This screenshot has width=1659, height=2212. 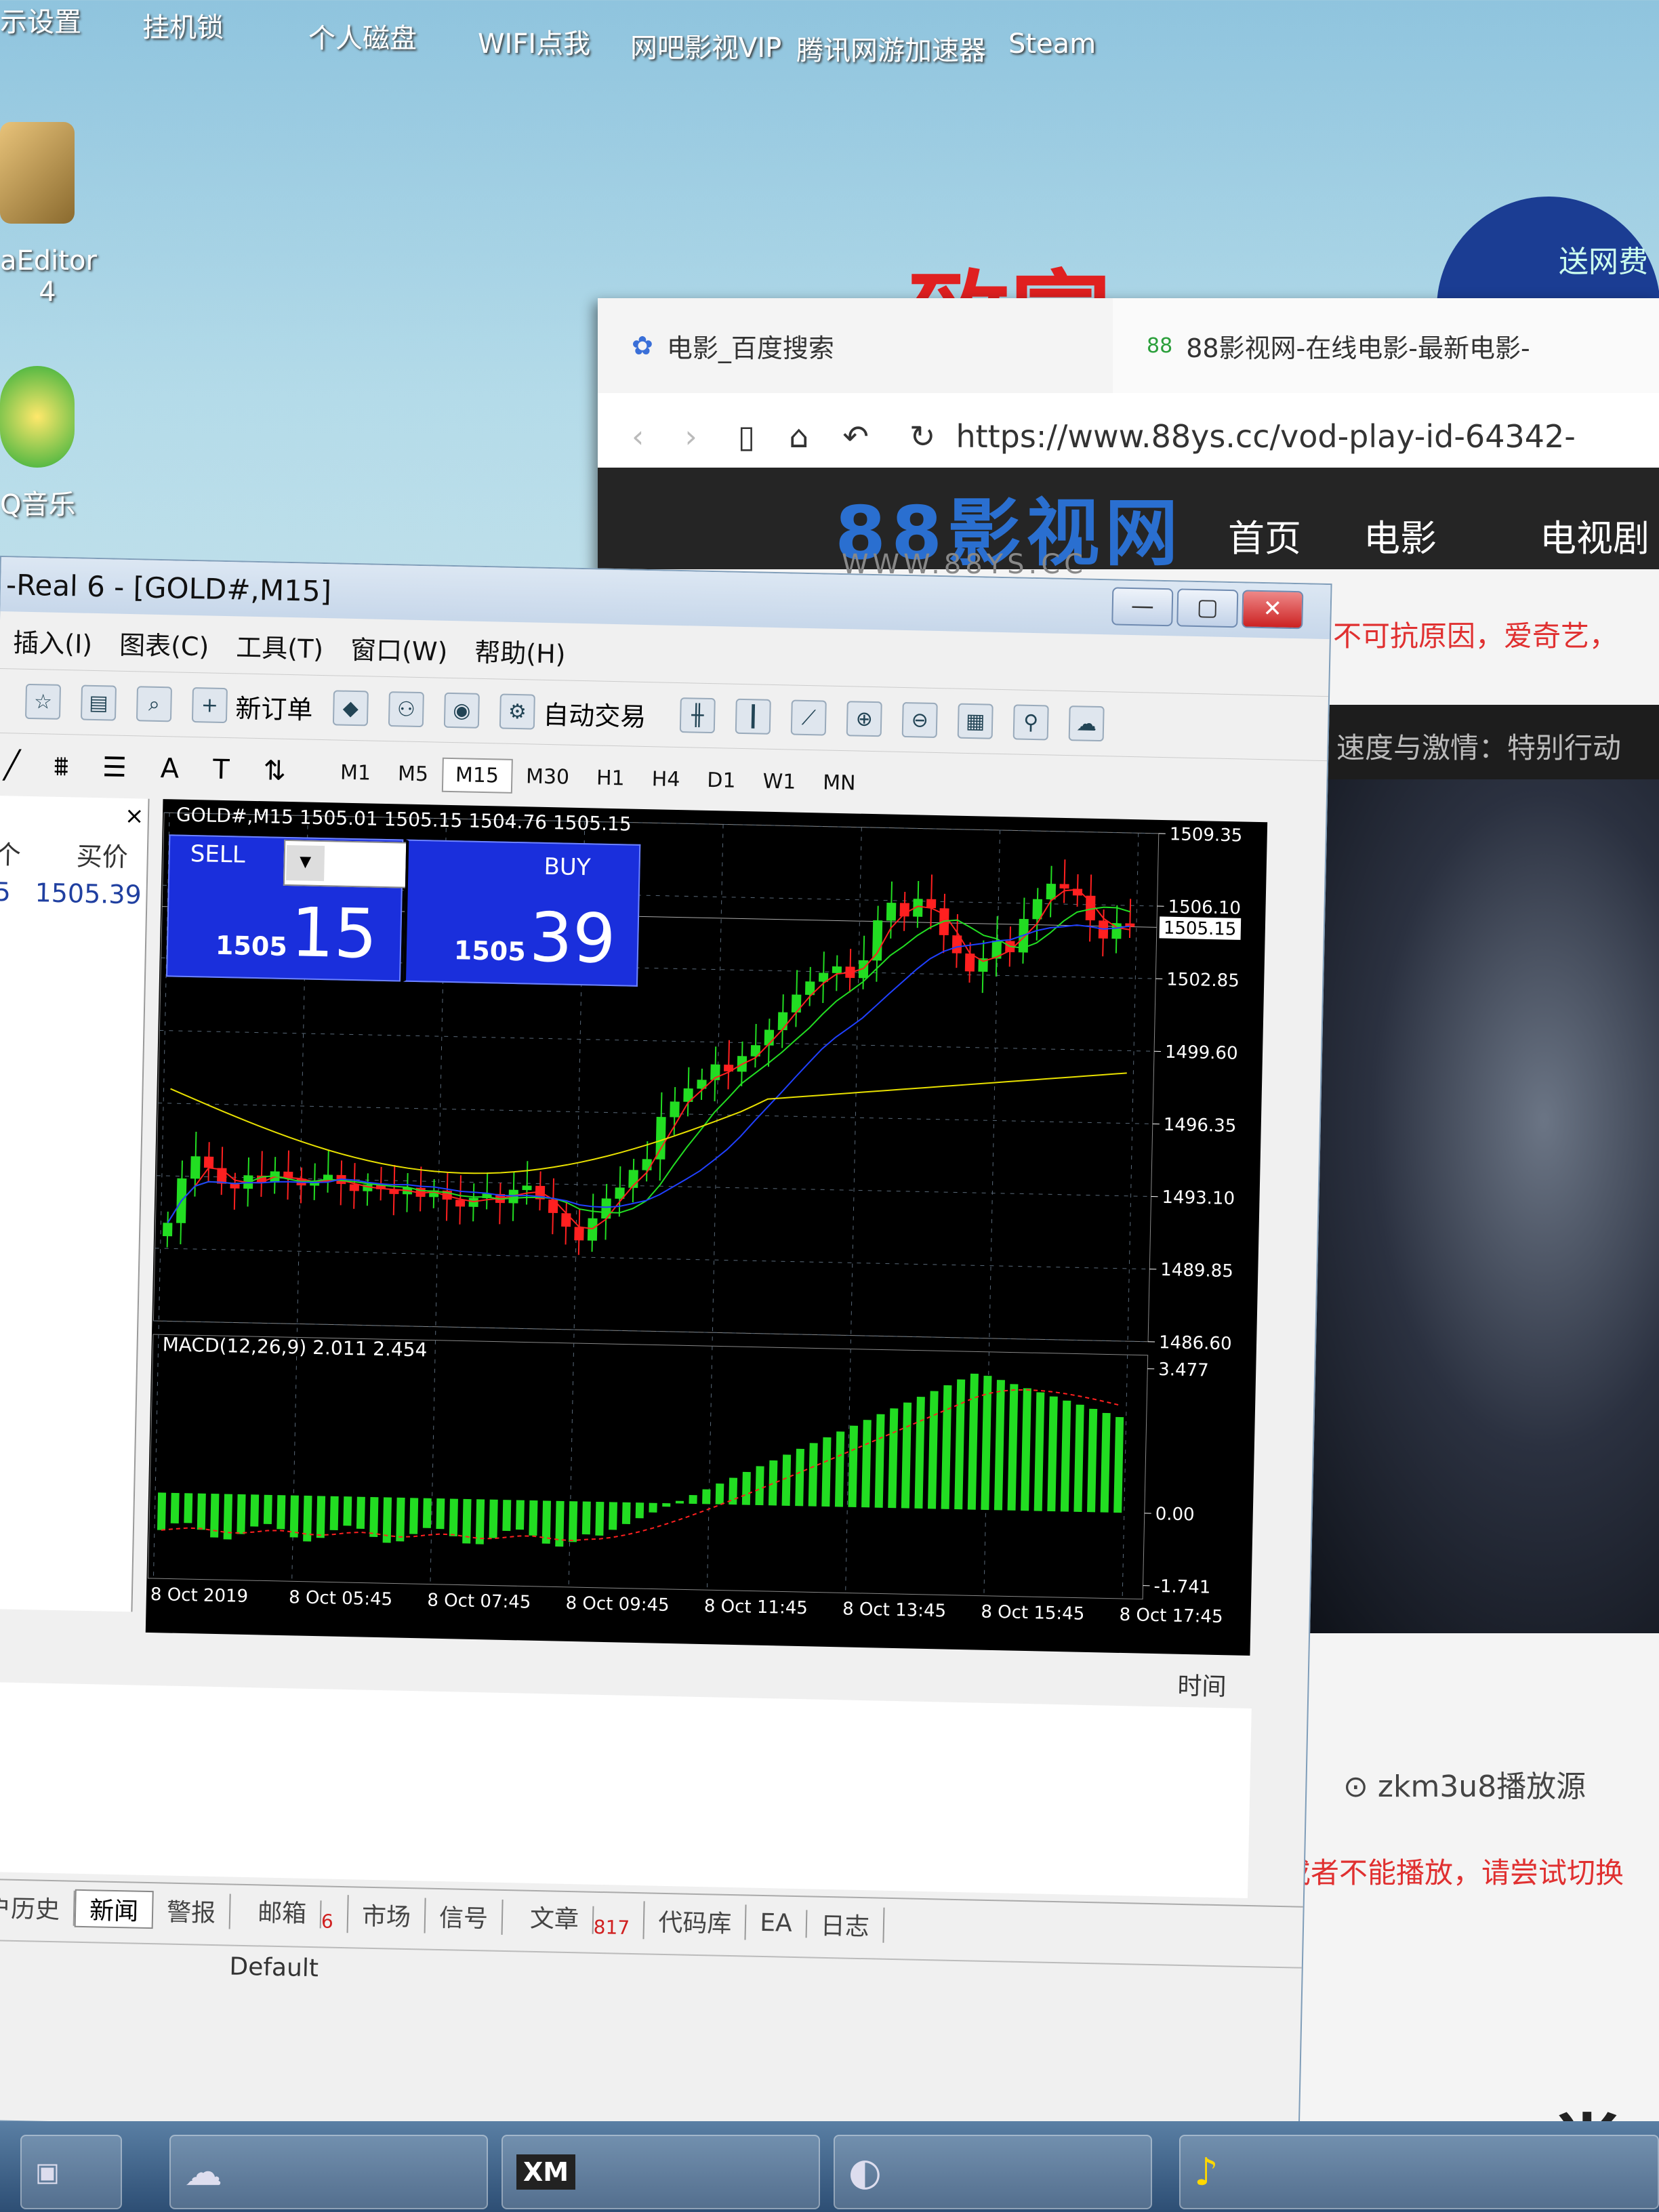 What do you see at coordinates (477, 776) in the screenshot?
I see `tf-m15: M15` at bounding box center [477, 776].